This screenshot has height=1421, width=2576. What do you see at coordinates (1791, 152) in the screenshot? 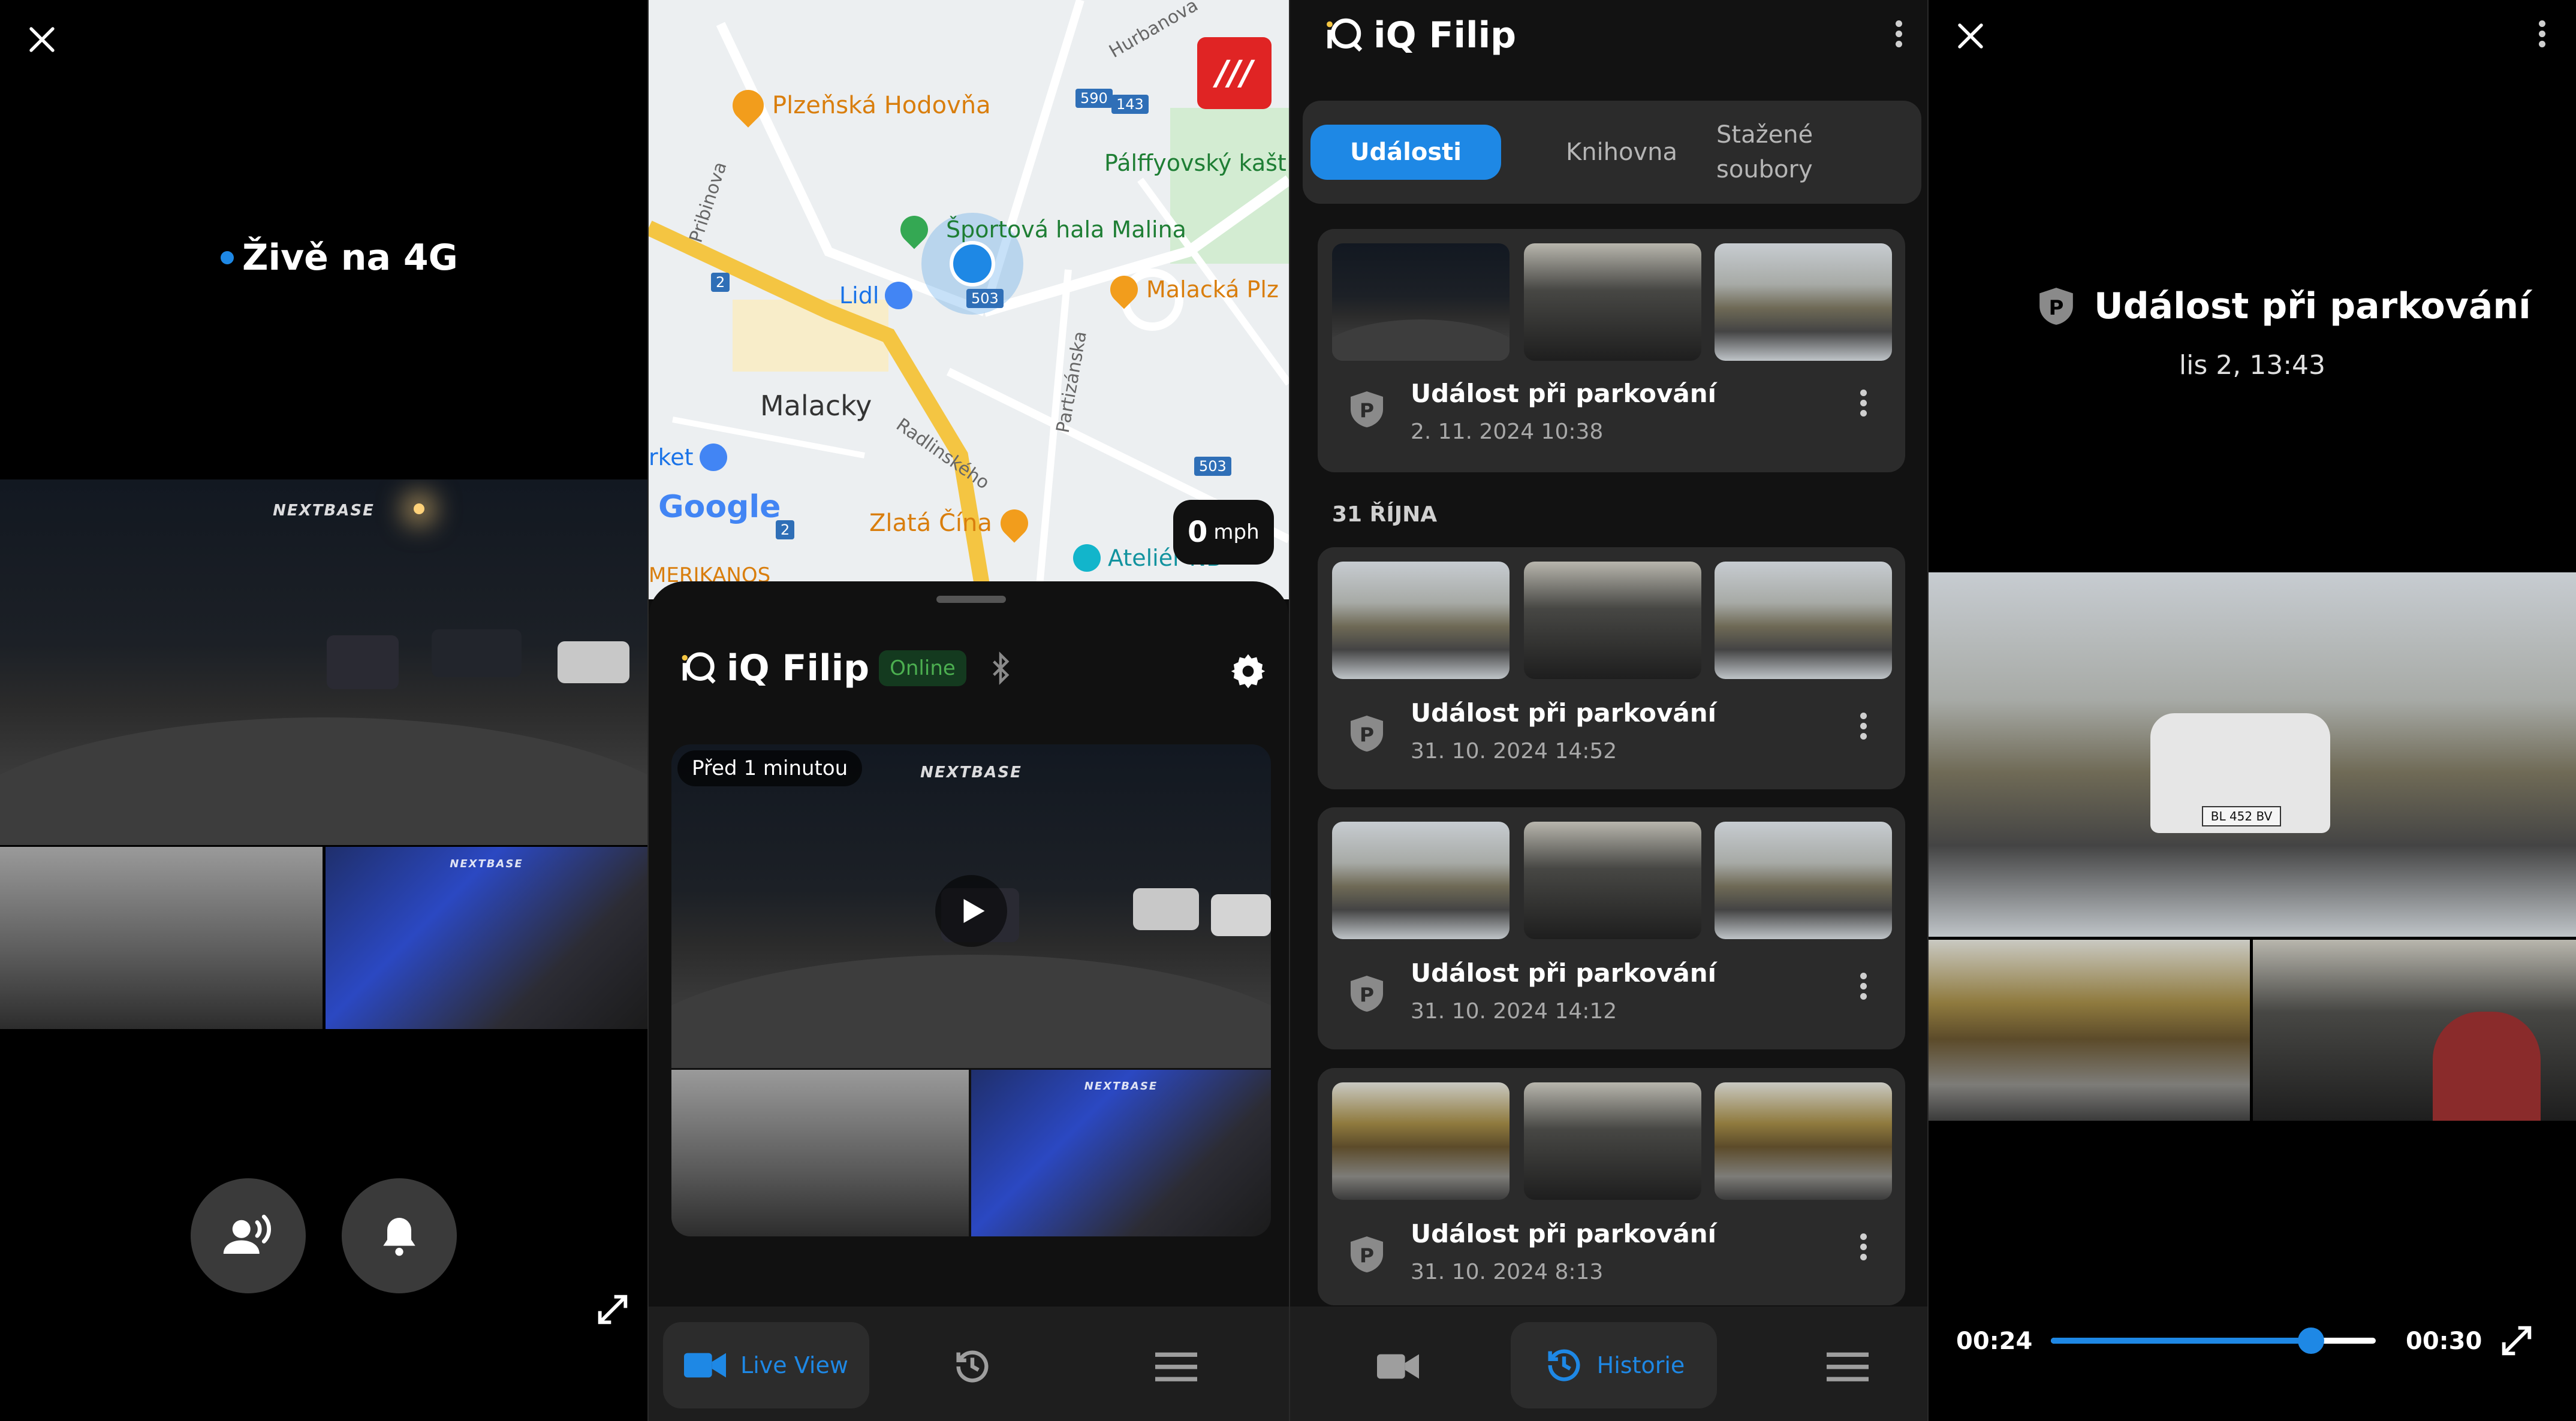
I see `tab-downloads: Stažené soubory` at bounding box center [1791, 152].